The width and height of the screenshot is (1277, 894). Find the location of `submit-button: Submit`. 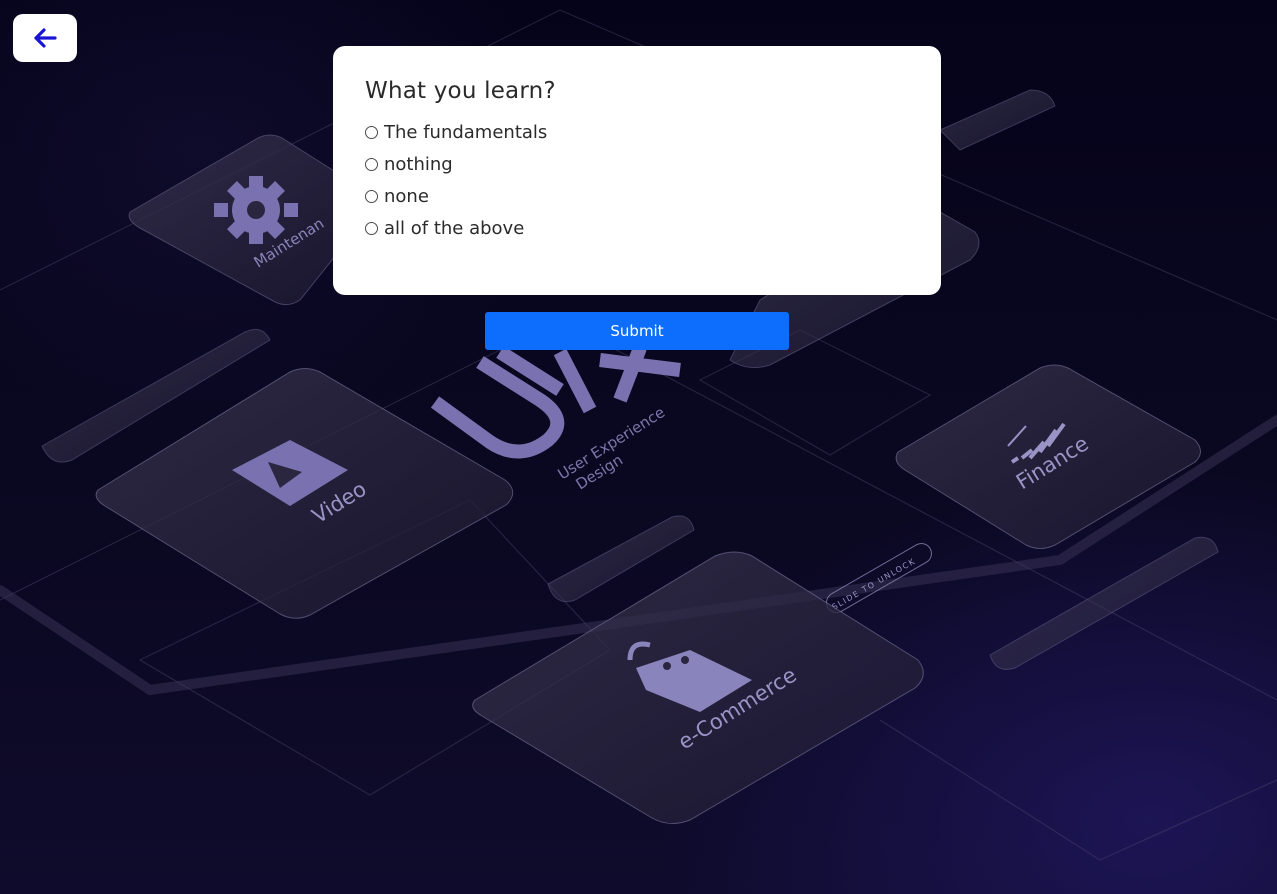

submit-button: Submit is located at coordinates (637, 331).